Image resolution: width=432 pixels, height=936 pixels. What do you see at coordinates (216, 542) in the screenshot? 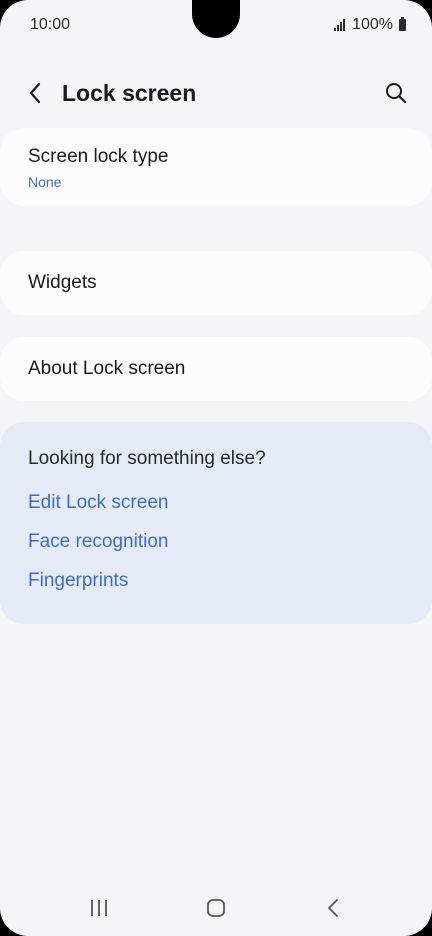
I see `face-recognition-link: Face recognition` at bounding box center [216, 542].